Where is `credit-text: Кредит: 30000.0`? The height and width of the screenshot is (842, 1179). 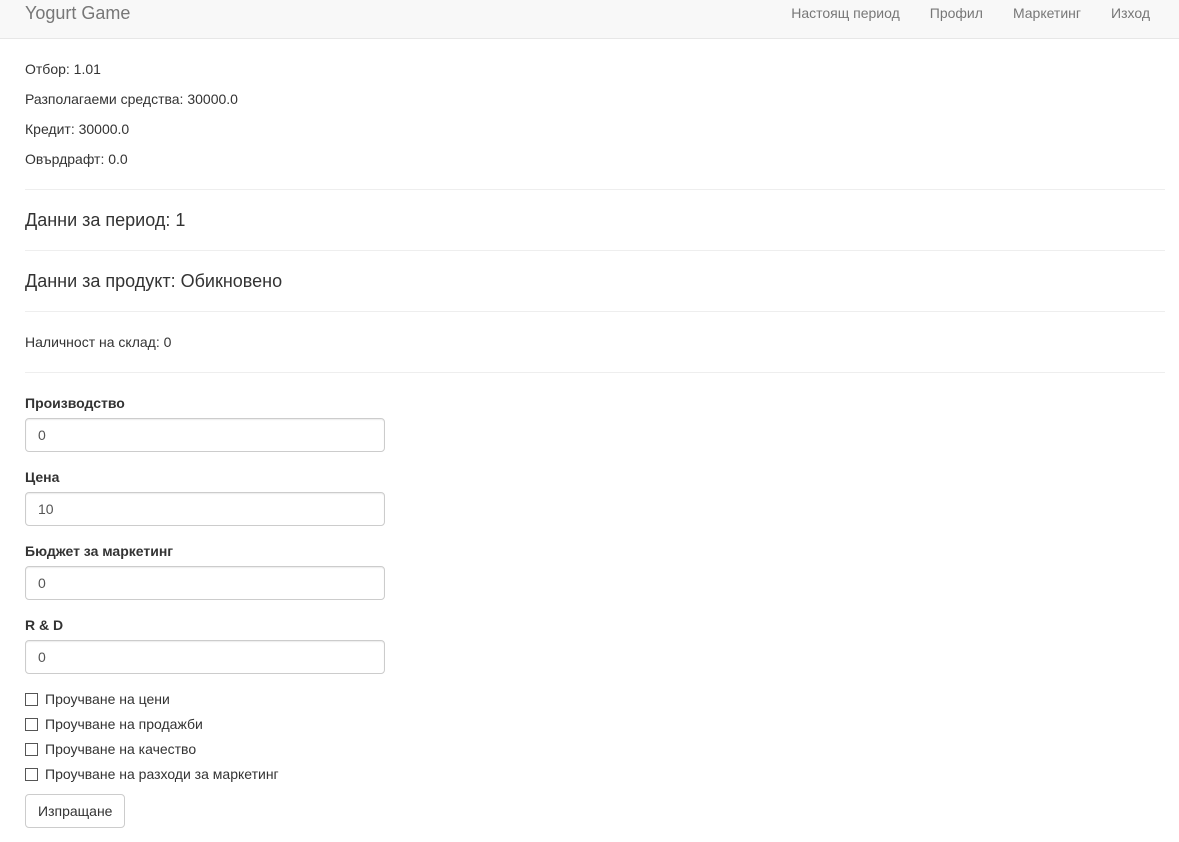
credit-text: Кредит: 30000.0 is located at coordinates (77, 129).